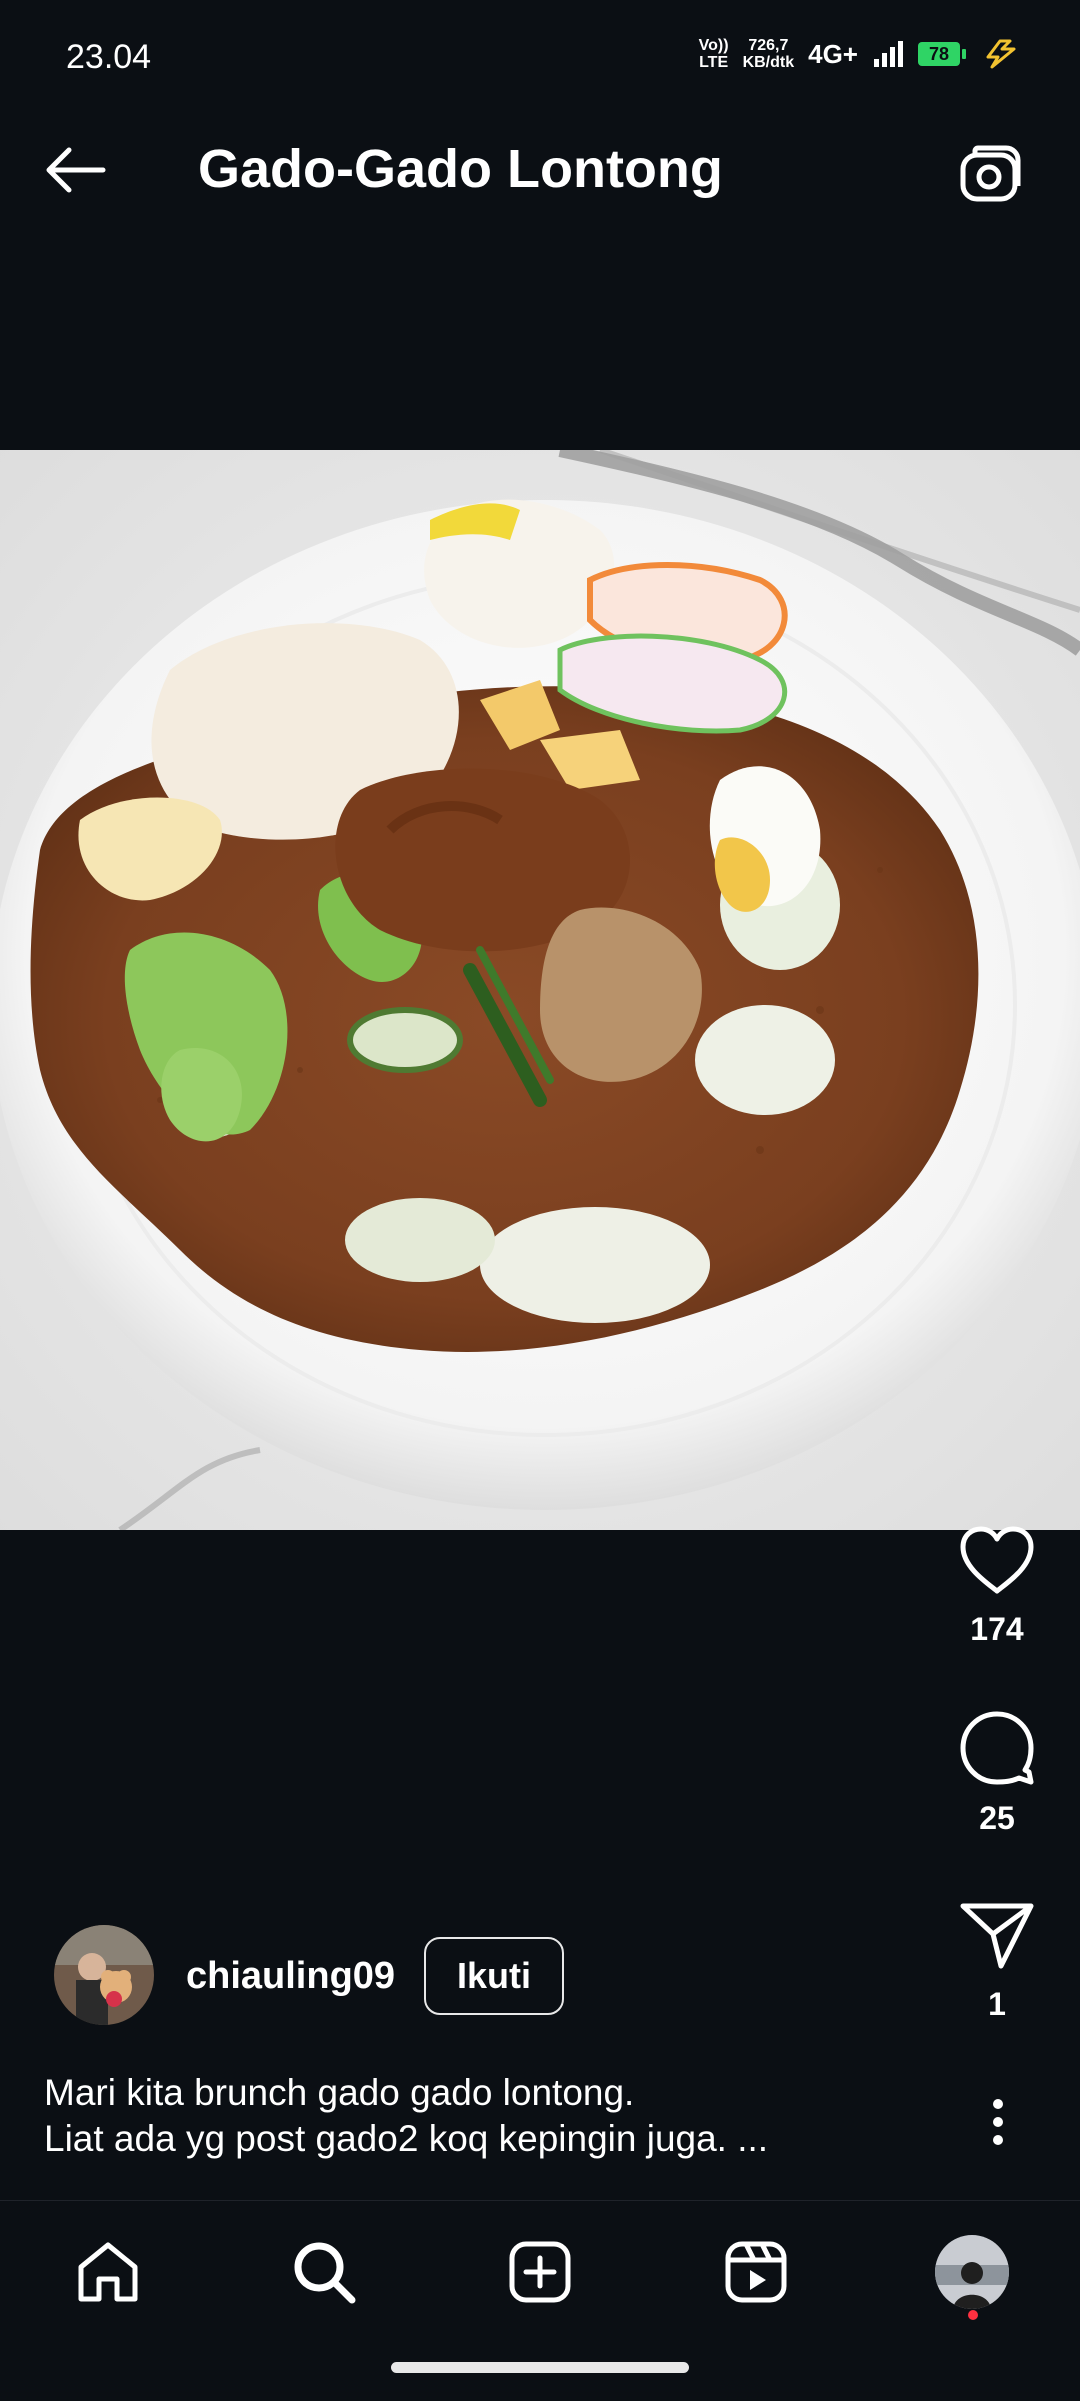  What do you see at coordinates (1001, 54) in the screenshot?
I see `charging-icon` at bounding box center [1001, 54].